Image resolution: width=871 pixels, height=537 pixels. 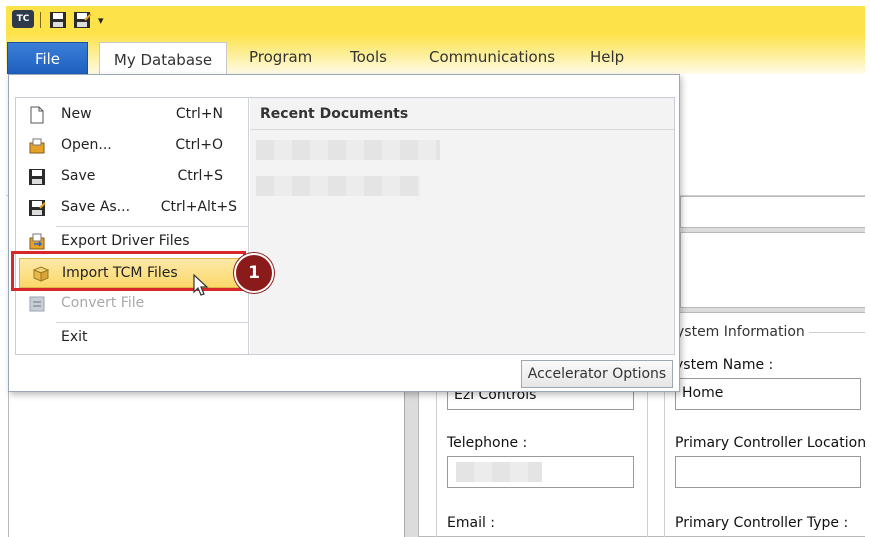 I want to click on menu-item-shortcut: Ctrl+S, so click(x=200, y=176).